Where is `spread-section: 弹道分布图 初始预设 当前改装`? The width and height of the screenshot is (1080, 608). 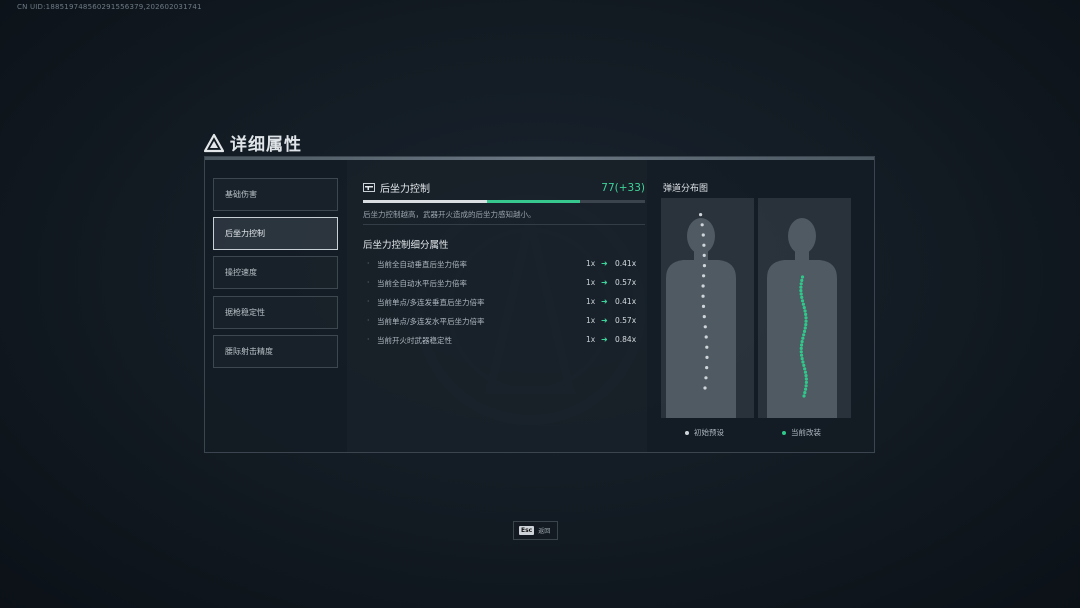 spread-section: 弹道分布图 初始预设 当前改装 is located at coordinates (760, 306).